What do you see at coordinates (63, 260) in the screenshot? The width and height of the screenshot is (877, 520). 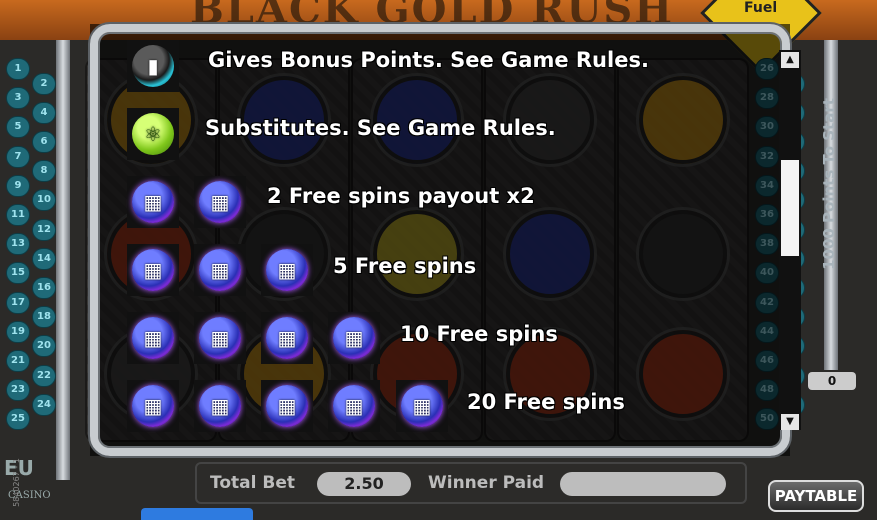 I see `left-pipe` at bounding box center [63, 260].